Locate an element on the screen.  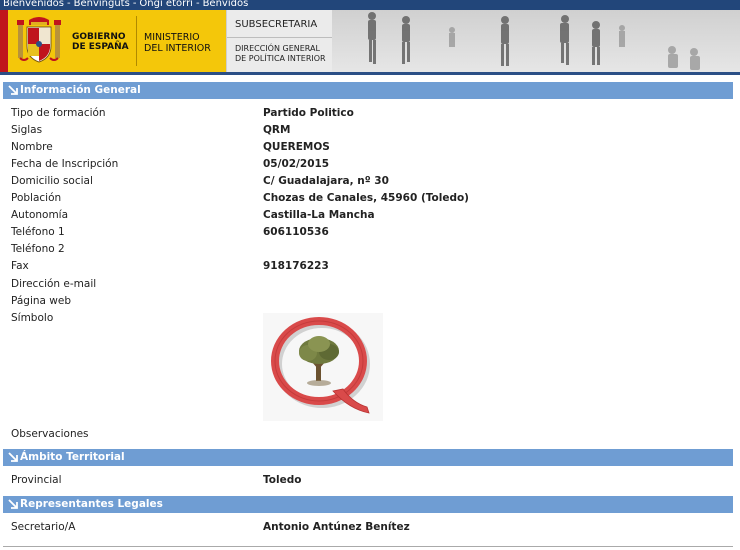
field-row-provincial: Provincial Toledo is located at coordinates (371, 480).